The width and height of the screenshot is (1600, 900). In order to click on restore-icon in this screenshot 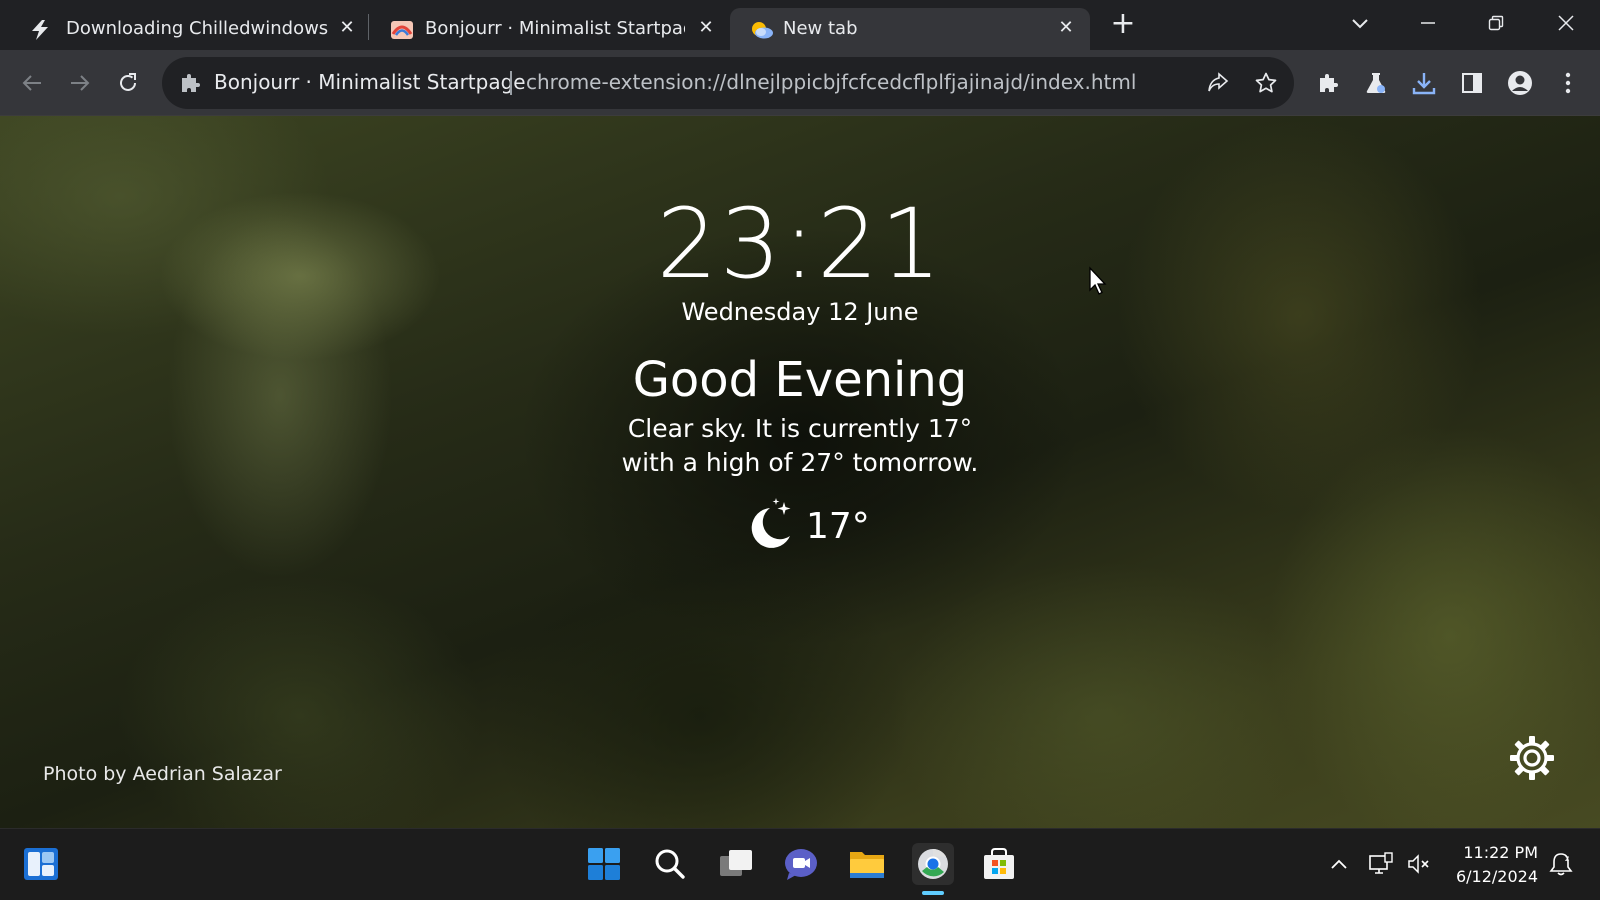, I will do `click(1496, 23)`.